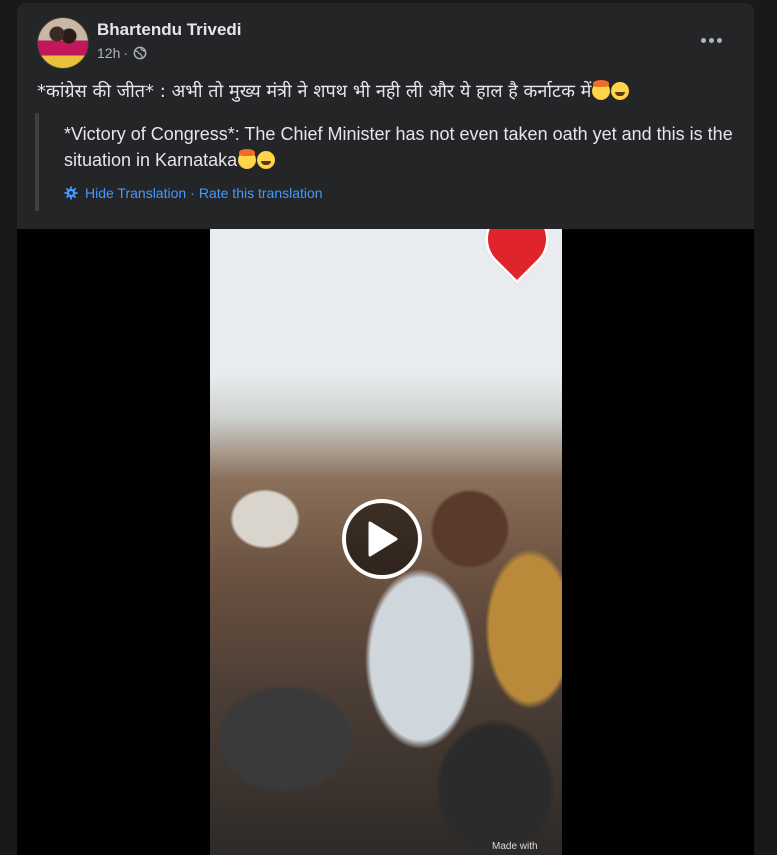 The height and width of the screenshot is (855, 777). I want to click on post-header: Bhartendu Trivedi 12h ·, so click(385, 38).